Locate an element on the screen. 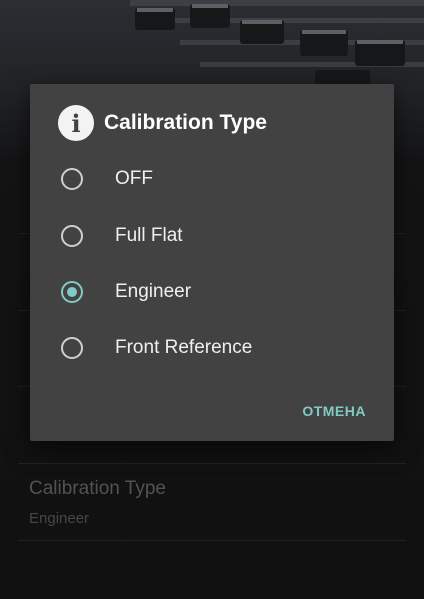 This screenshot has height=599, width=424. option-label: OFF is located at coordinates (134, 178).